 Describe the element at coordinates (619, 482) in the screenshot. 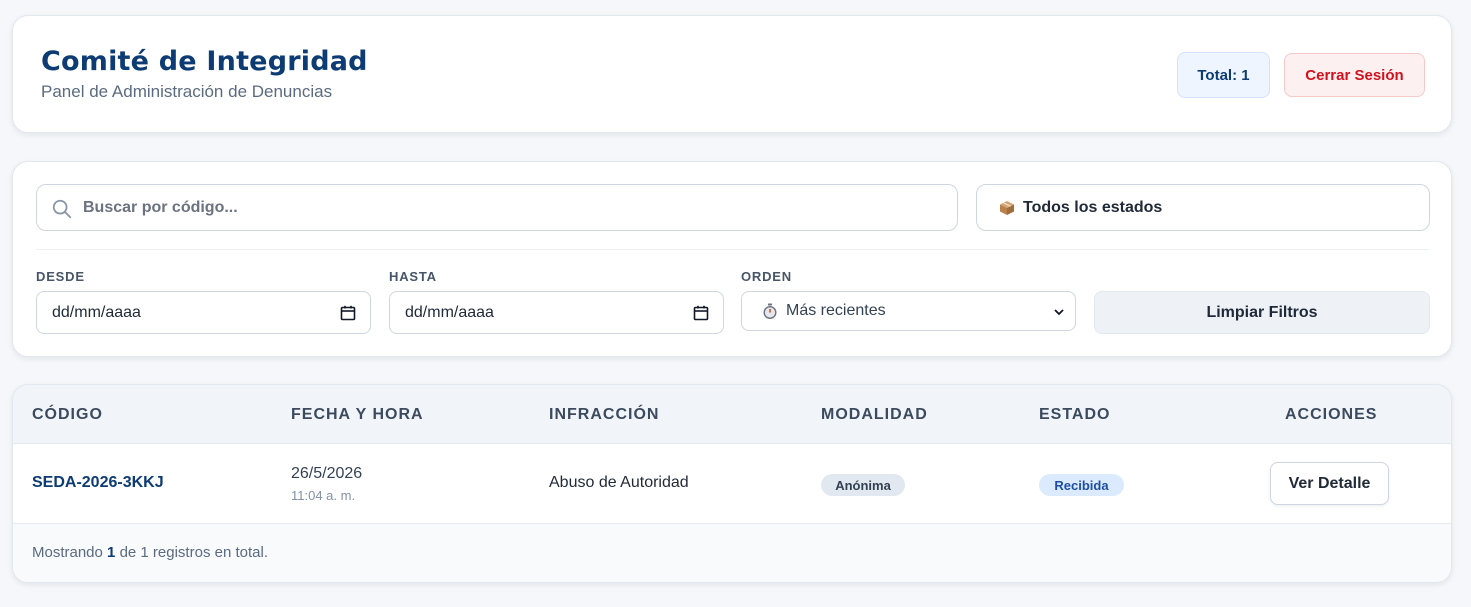

I see `report-infraction: Abuso de Autoridad` at that location.